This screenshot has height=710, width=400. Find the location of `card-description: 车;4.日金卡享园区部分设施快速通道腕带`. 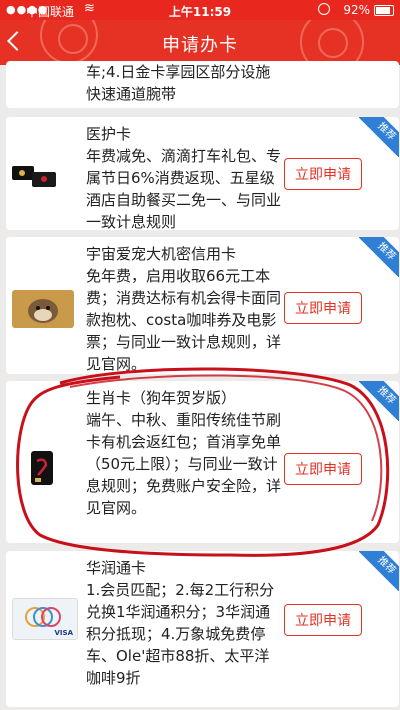

card-description: 车;4.日金卡享园区部分设施快速通道腕带 is located at coordinates (178, 83).